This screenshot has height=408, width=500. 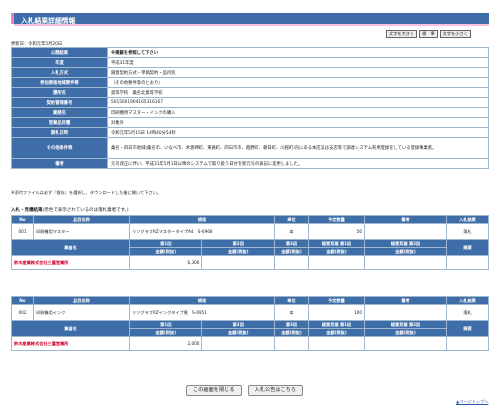 I want to click on section-title: 入札・見積結果(赤色で表示されているのは落札業者です。), so click(x=70, y=210).